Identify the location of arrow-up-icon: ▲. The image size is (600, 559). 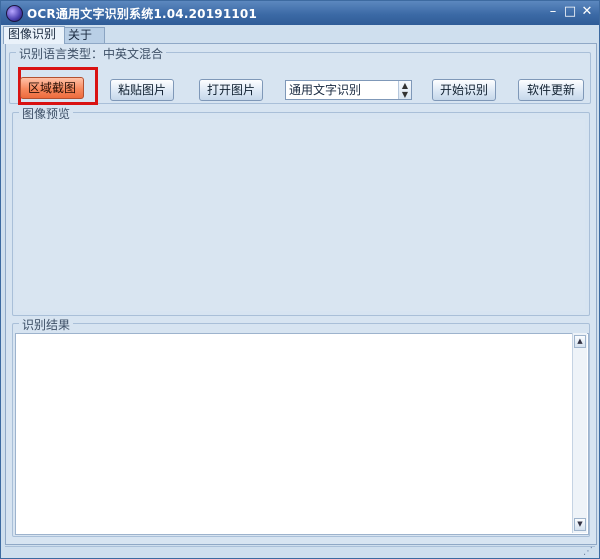
(405, 85).